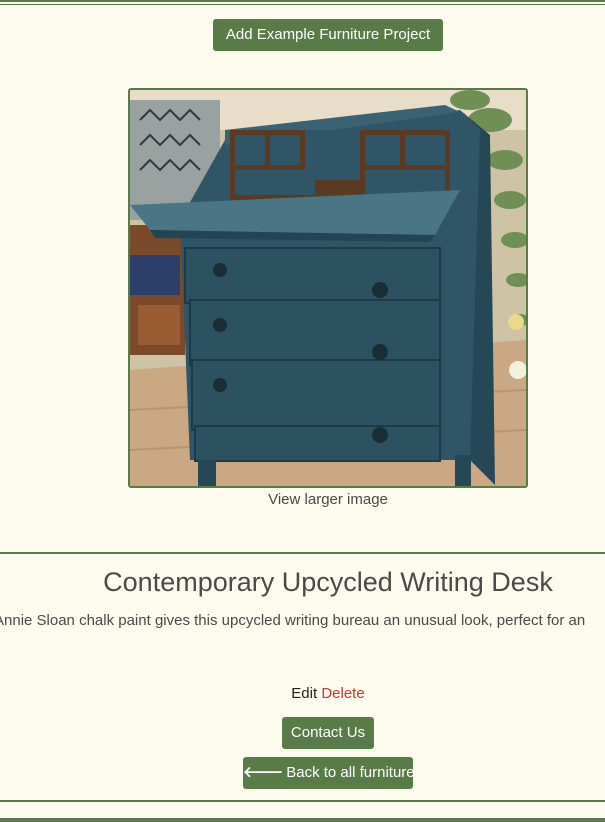 The height and width of the screenshot is (822, 605). I want to click on top-divider, so click(302, 1).